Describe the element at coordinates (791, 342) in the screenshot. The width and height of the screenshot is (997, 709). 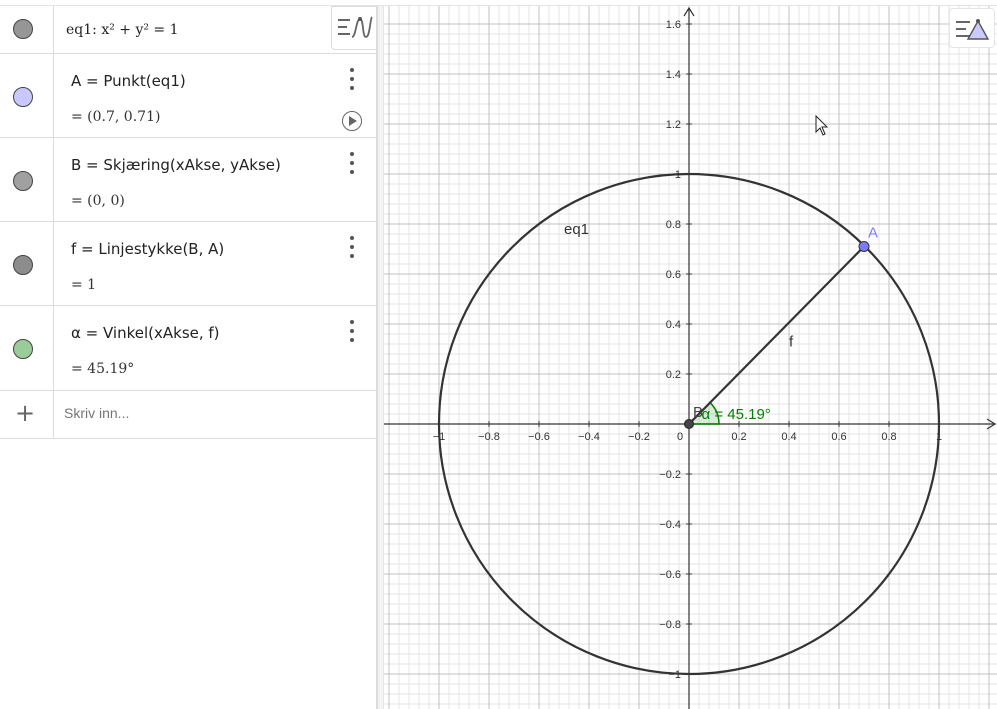
I see `label-segment-f: f` at that location.